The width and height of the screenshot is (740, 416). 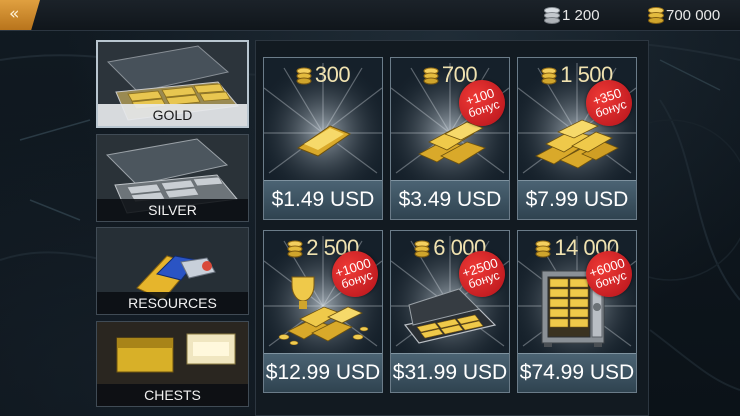 What do you see at coordinates (172, 115) in the screenshot?
I see `tab-label: GOLD` at bounding box center [172, 115].